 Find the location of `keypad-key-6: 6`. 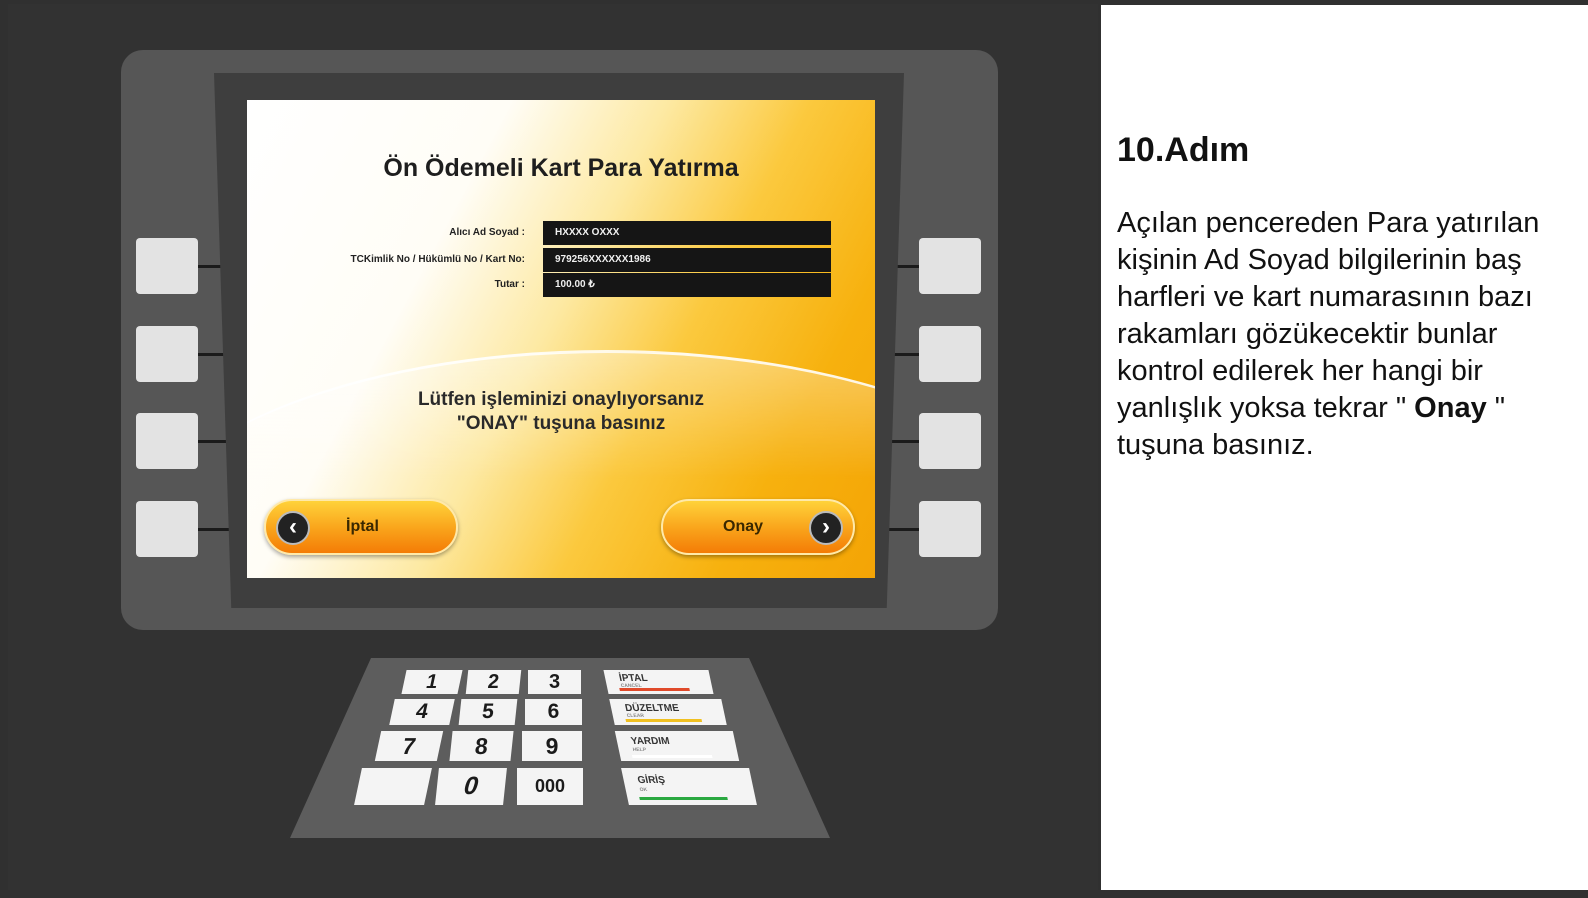

keypad-key-6: 6 is located at coordinates (553, 712).